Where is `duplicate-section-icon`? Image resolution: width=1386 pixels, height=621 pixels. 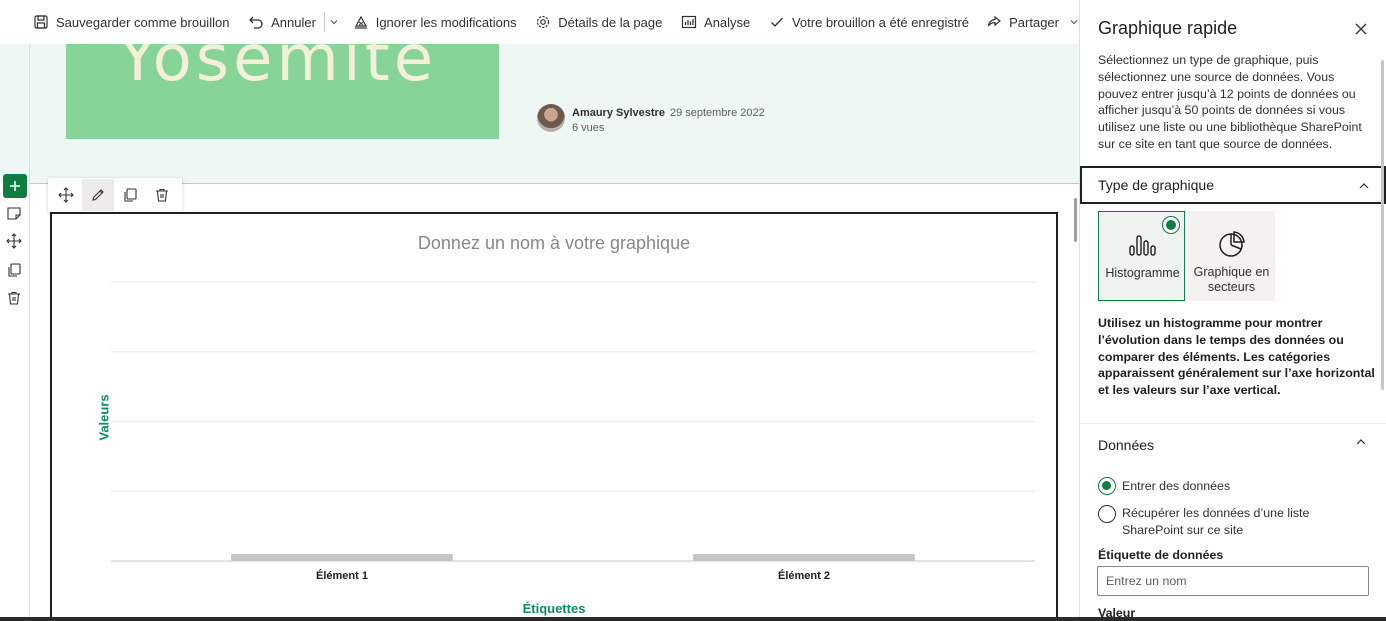
duplicate-section-icon is located at coordinates (14, 270).